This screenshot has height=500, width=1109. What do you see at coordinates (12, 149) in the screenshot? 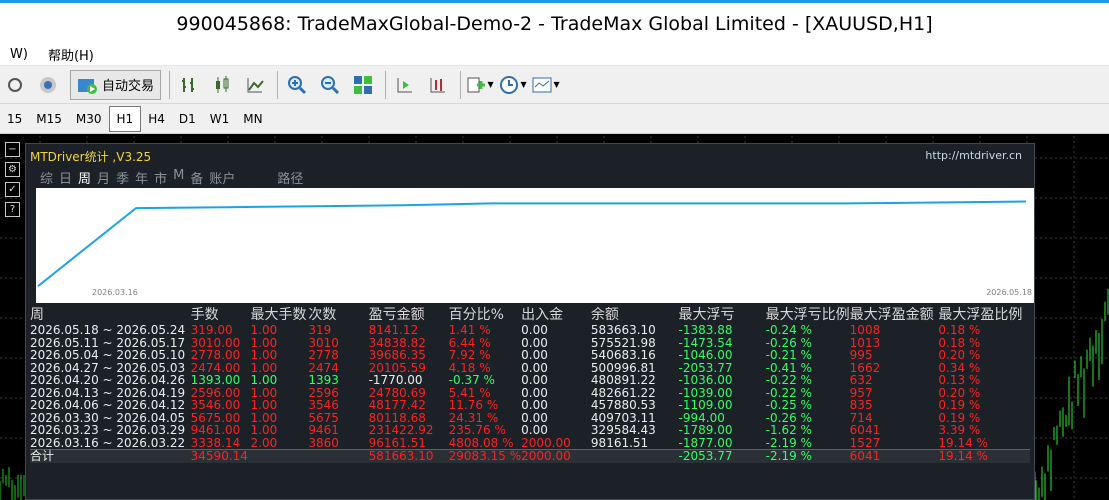
I see `minimize-panel-button: −` at bounding box center [12, 149].